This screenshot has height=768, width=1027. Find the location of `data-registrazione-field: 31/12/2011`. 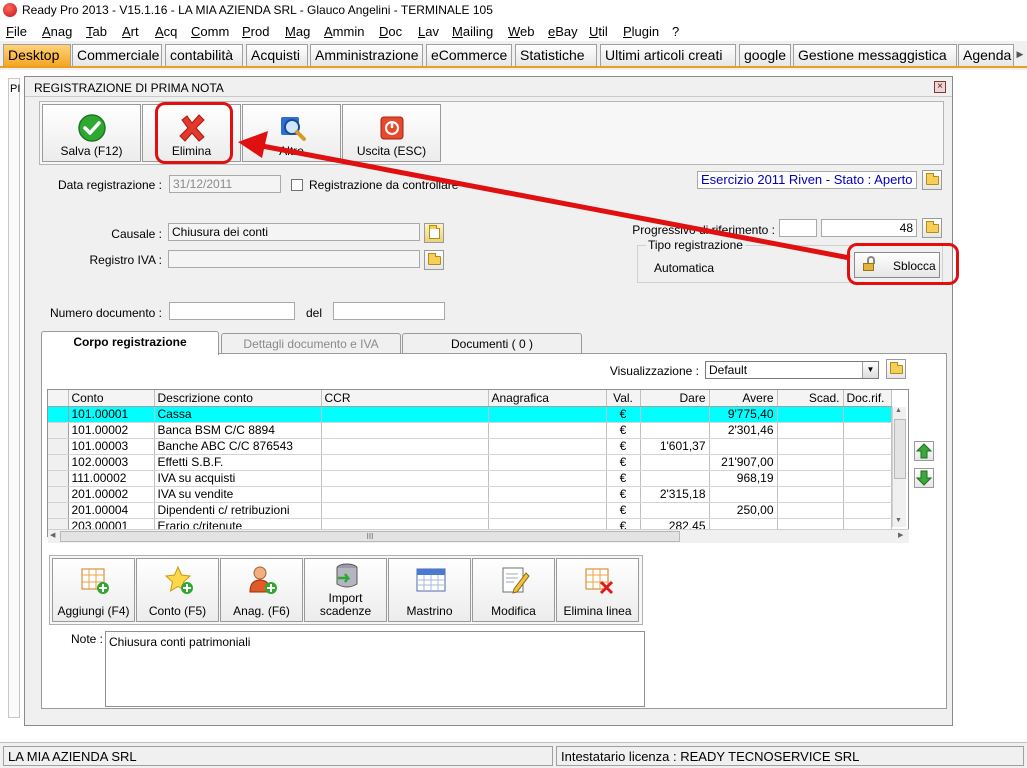

data-registrazione-field: 31/12/2011 is located at coordinates (225, 184).